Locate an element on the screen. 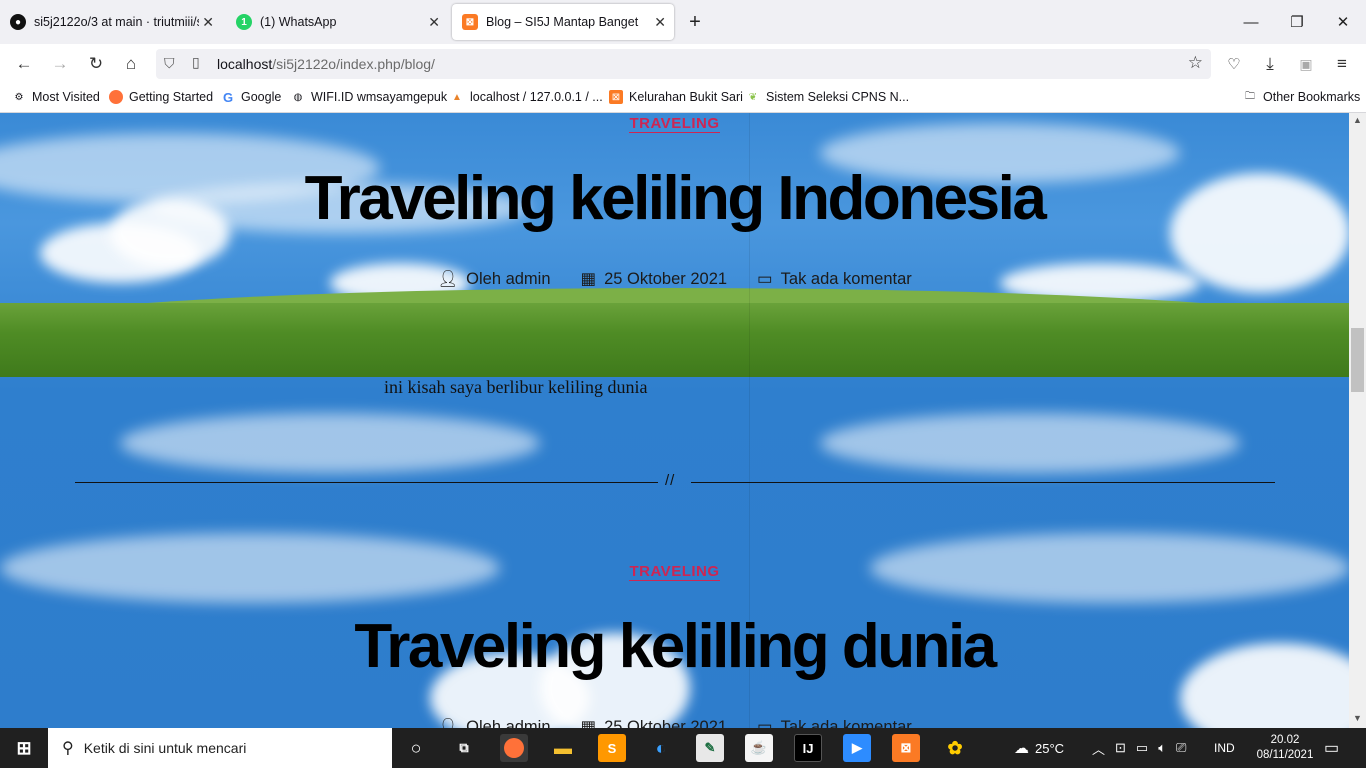  paint-icon: ✿ is located at coordinates (955, 748).